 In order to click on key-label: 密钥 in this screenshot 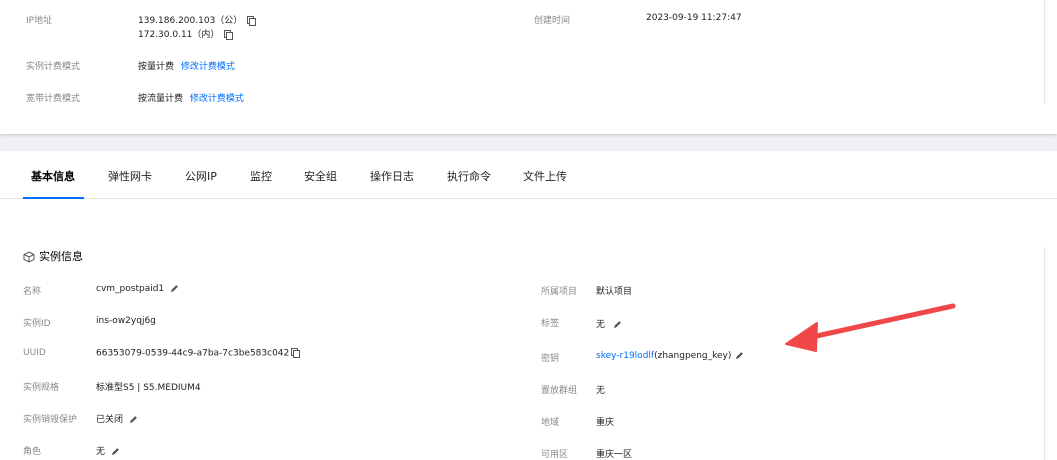, I will do `click(550, 359)`.